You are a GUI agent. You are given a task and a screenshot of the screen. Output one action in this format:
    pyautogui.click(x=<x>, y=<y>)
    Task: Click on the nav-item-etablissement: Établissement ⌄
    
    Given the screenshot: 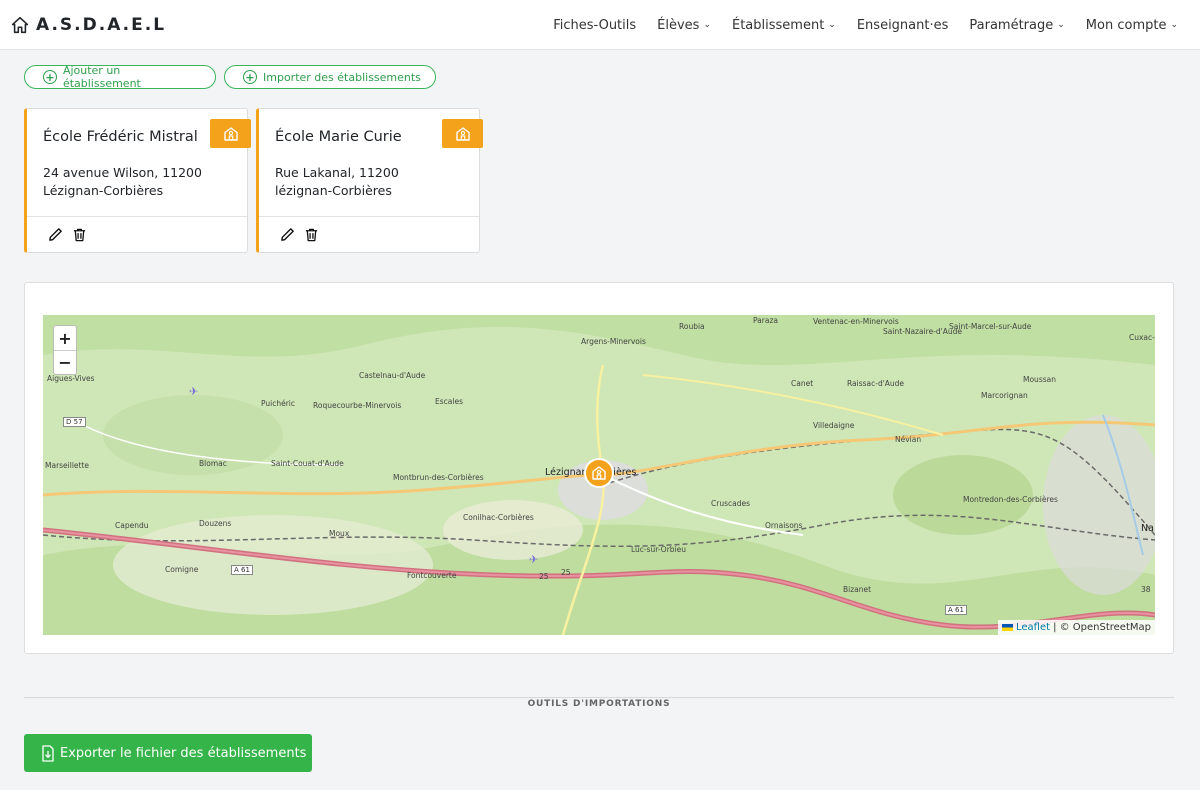 What is the action you would take?
    pyautogui.click(x=784, y=25)
    